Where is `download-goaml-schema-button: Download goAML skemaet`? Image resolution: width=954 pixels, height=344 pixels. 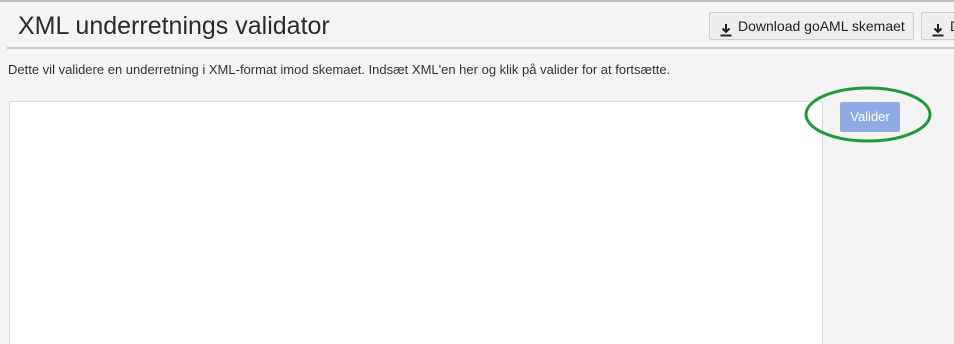
download-goaml-schema-button: Download goAML skemaet is located at coordinates (811, 26).